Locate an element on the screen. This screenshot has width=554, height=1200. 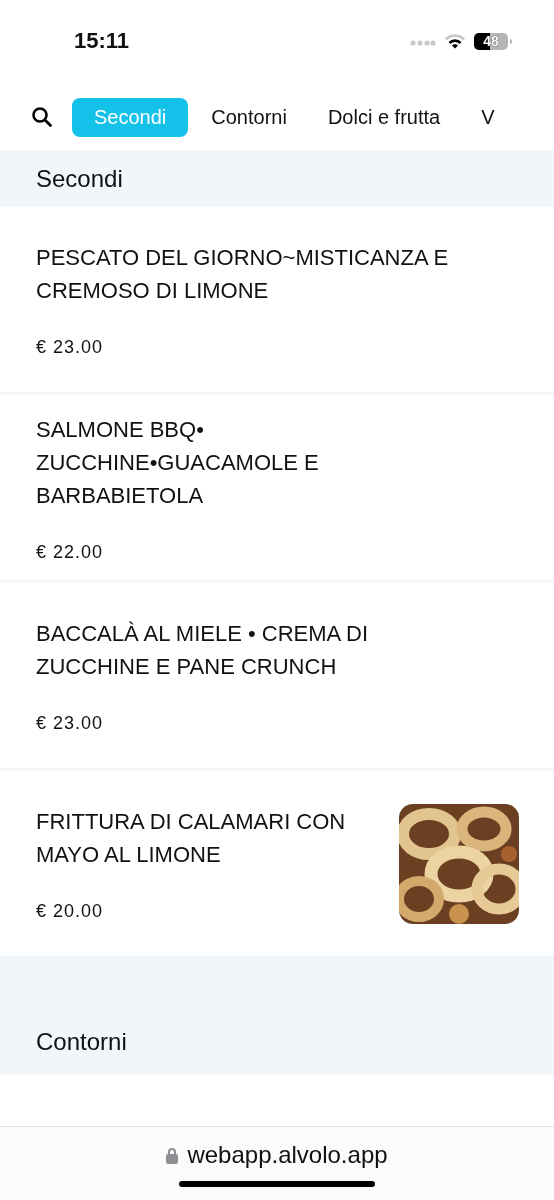
address-bar: webapp.alvolo.app is located at coordinates (277, 1163).